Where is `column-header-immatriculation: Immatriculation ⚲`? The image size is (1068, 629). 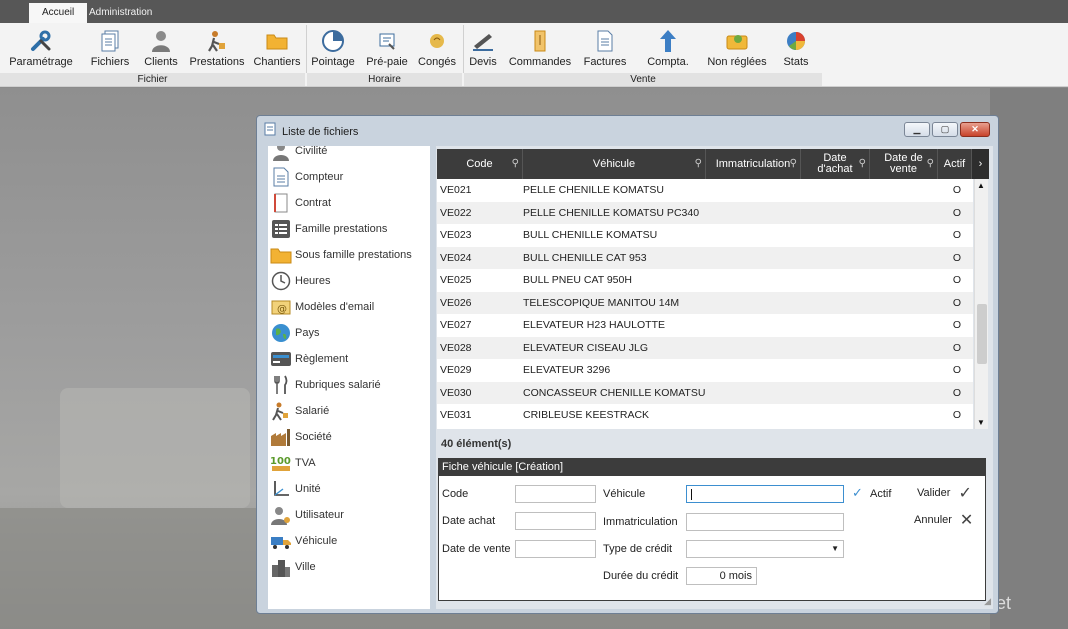 column-header-immatriculation: Immatriculation ⚲ is located at coordinates (753, 164).